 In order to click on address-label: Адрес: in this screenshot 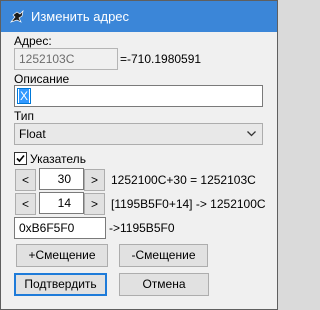, I will do `click(33, 41)`.